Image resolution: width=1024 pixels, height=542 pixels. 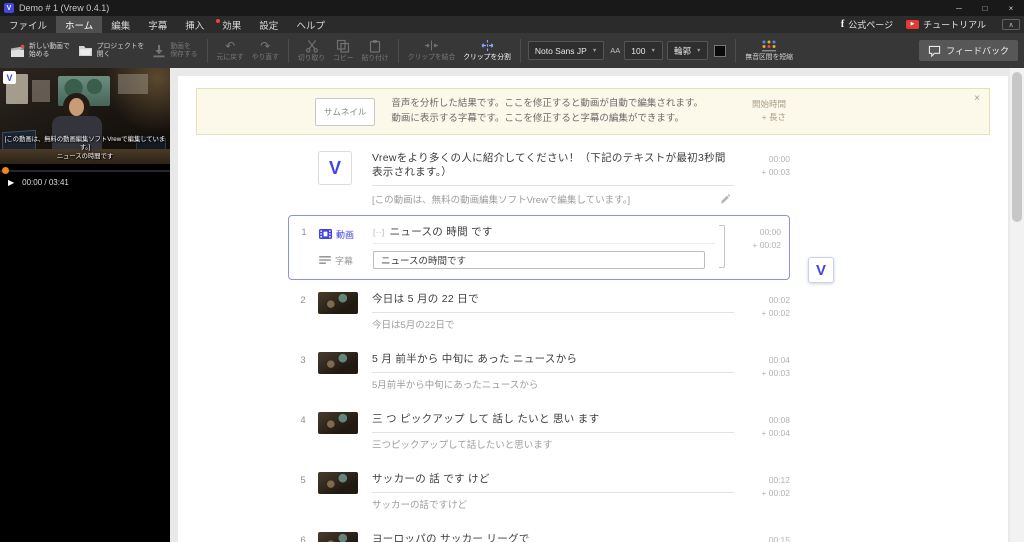 What do you see at coordinates (553, 385) in the screenshot?
I see `clip-subtitle: 5月前半から中旬にあったニュースから` at bounding box center [553, 385].